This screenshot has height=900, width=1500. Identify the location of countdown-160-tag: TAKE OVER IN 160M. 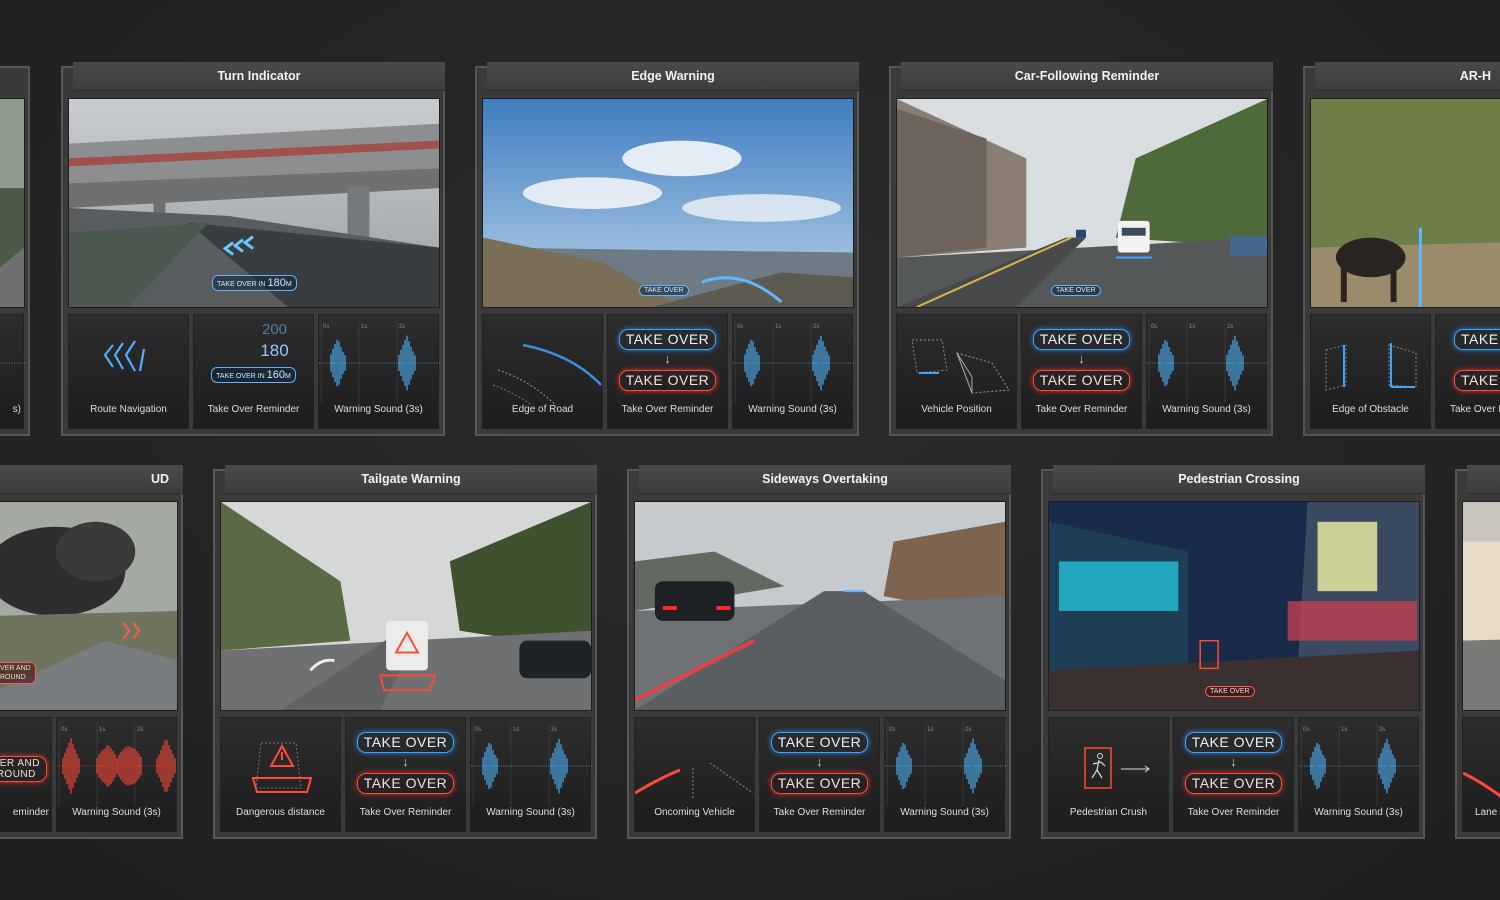
(253, 375).